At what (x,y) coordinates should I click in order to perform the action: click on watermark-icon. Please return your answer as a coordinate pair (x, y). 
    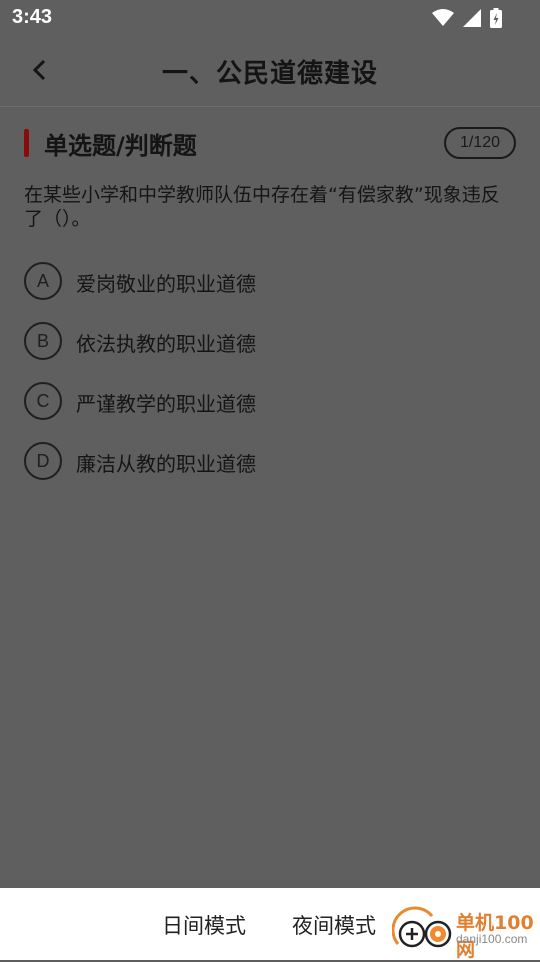
    Looking at the image, I should click on (421, 927).